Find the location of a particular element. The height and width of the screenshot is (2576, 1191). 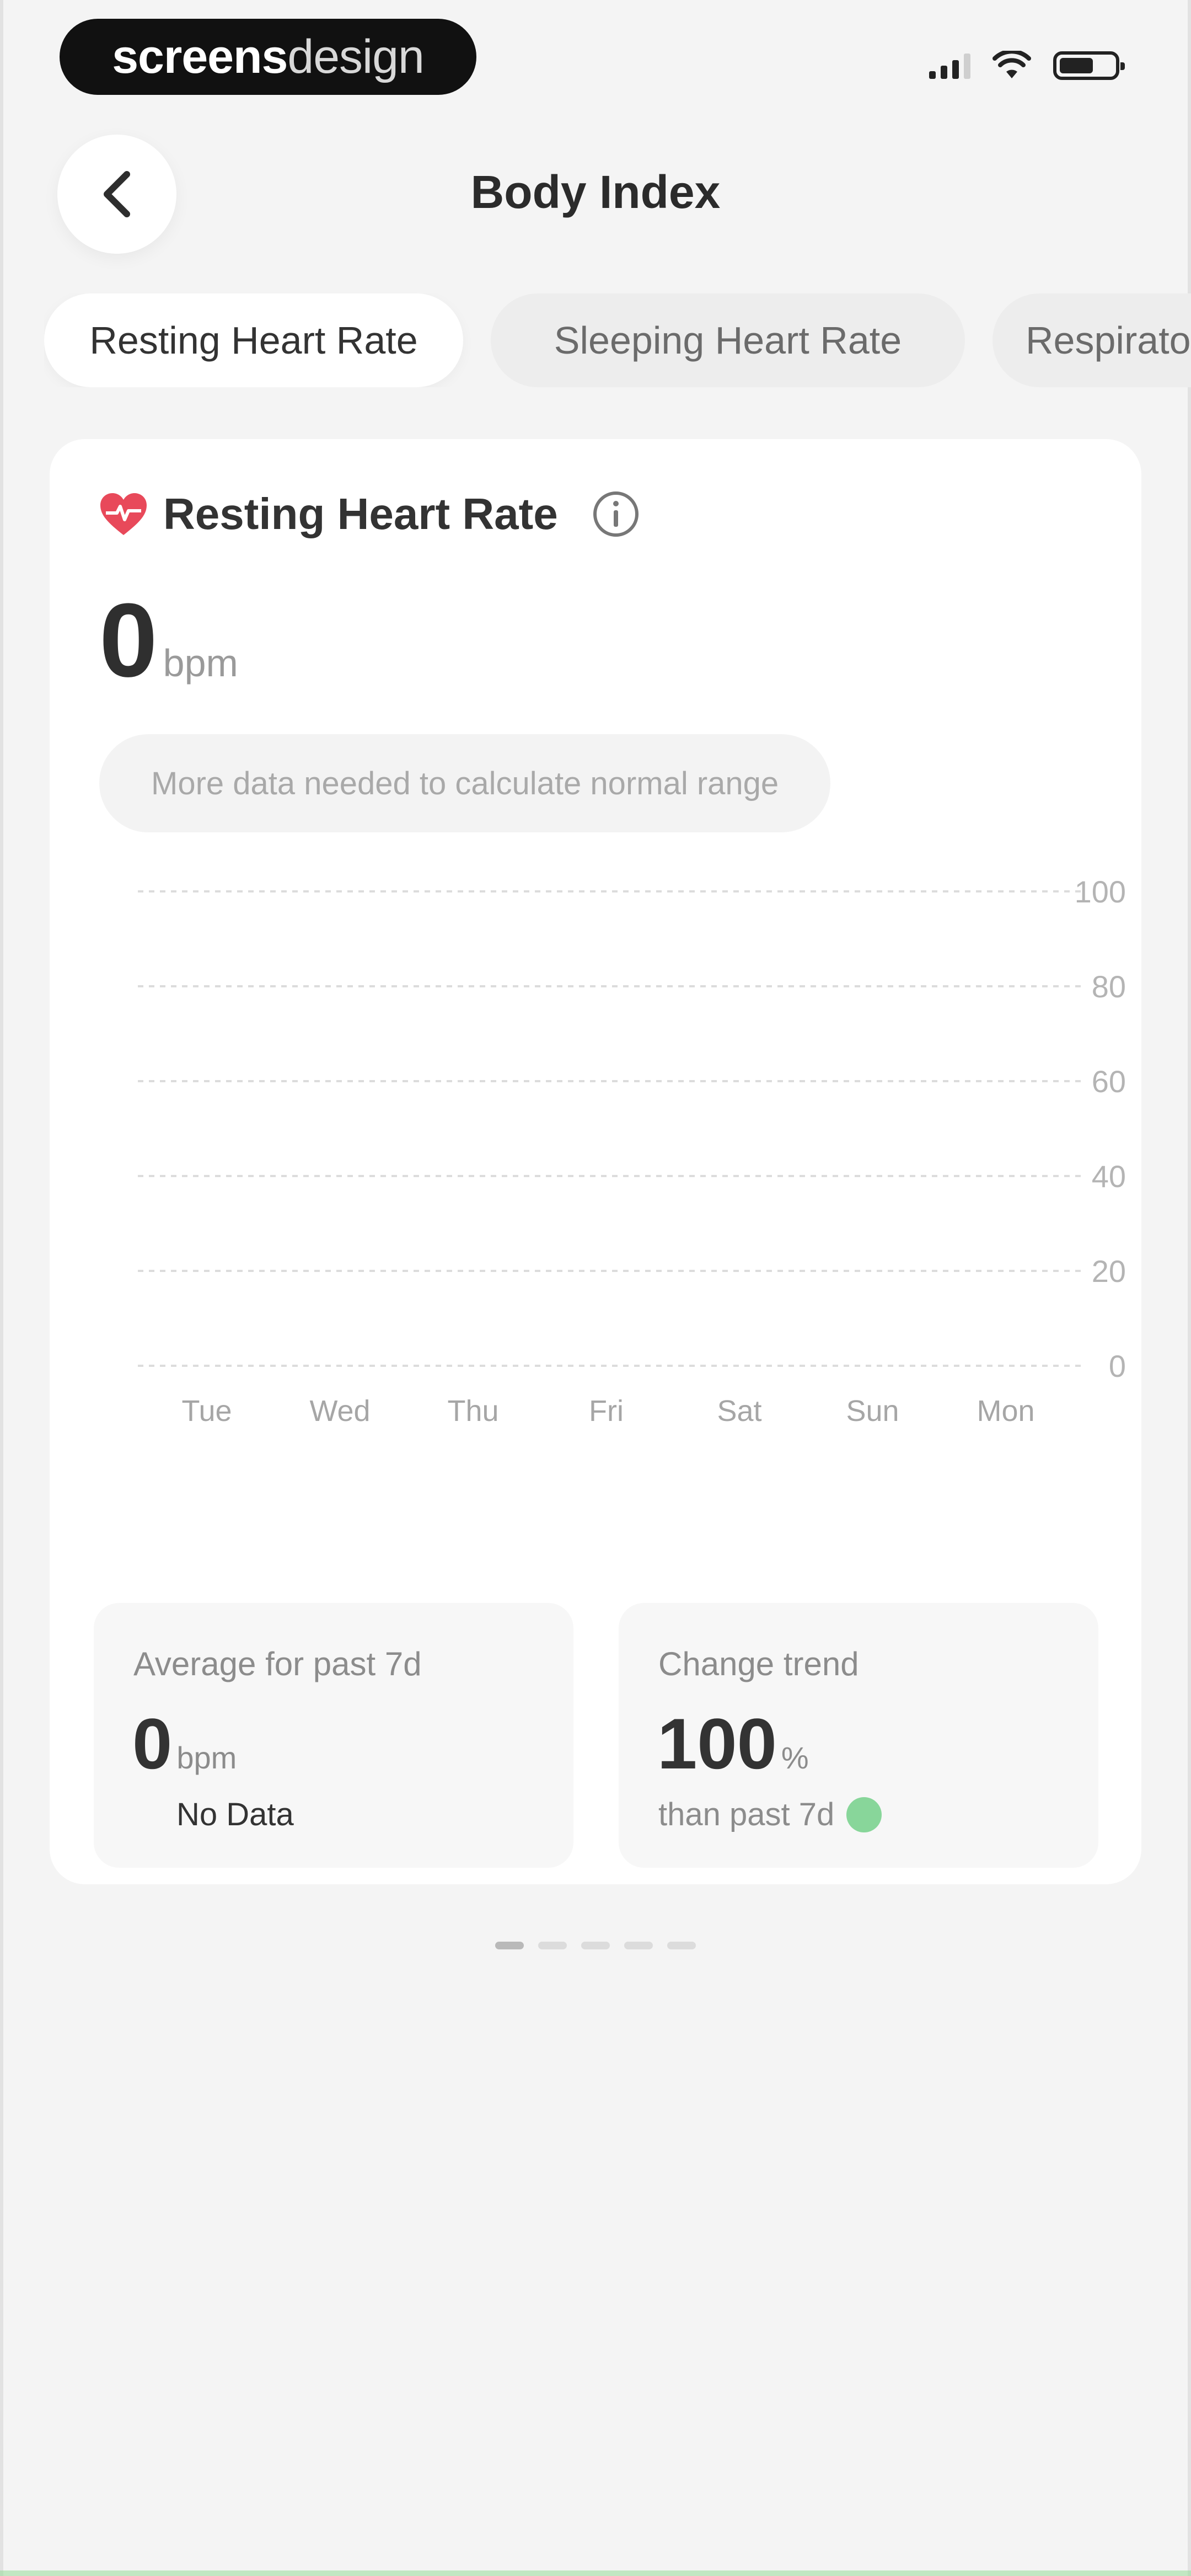

trend-stat-unit: % is located at coordinates (795, 1757).